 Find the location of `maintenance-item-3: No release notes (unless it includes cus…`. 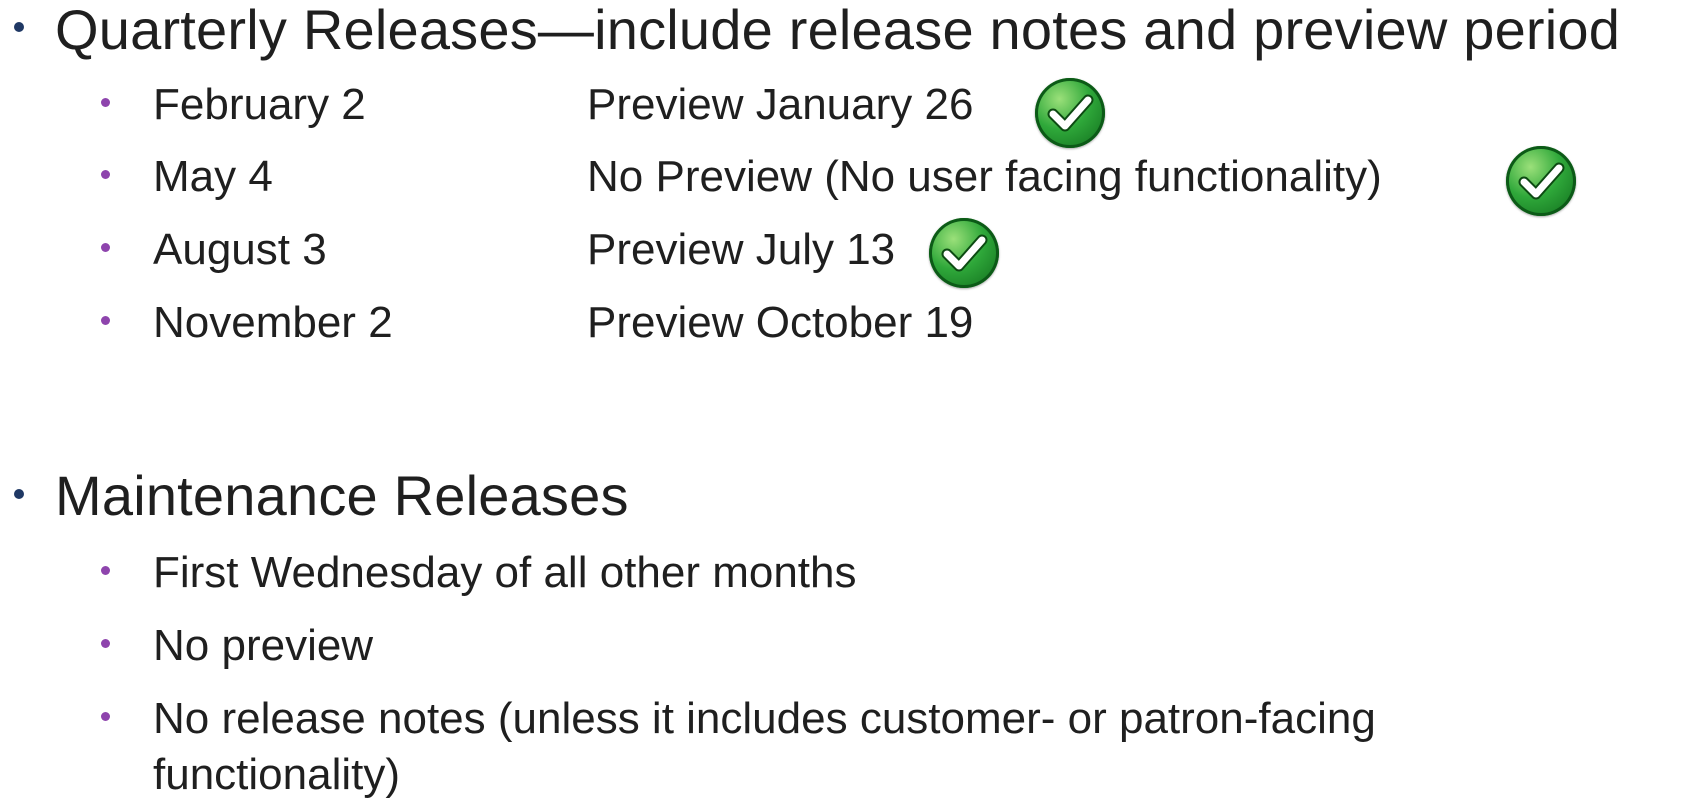

maintenance-item-3: No release notes (unless it includes cus… is located at coordinates (764, 718).